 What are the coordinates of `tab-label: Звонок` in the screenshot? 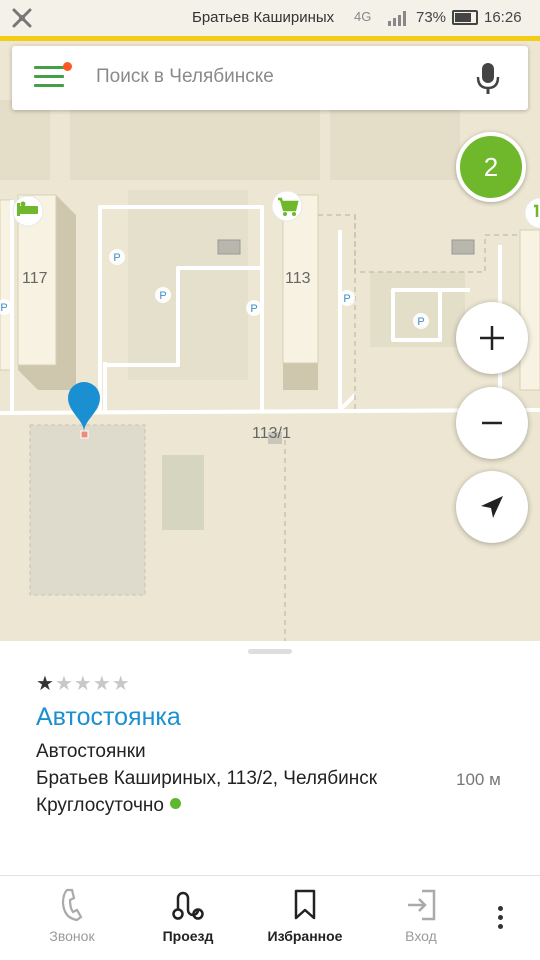 It's located at (72, 936).